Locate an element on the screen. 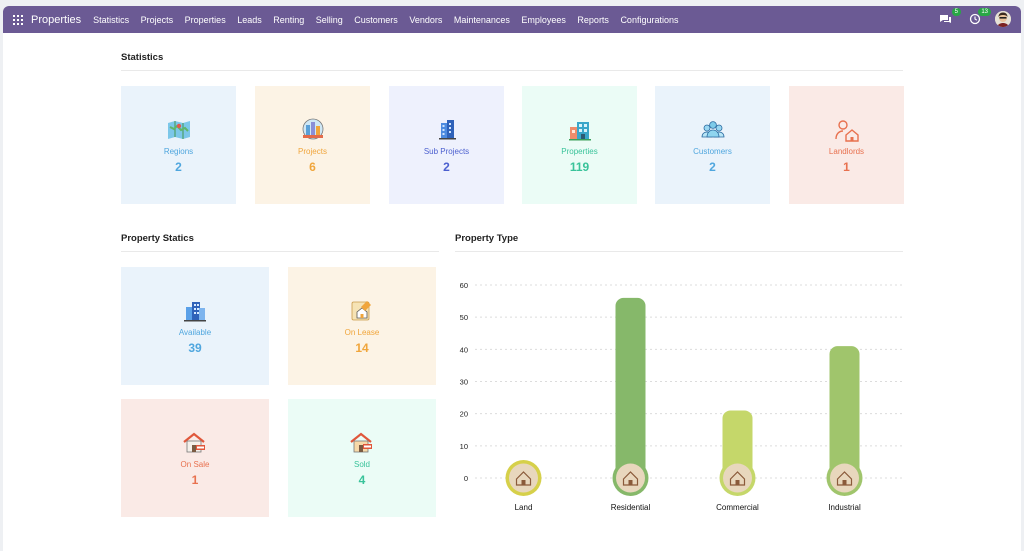 This screenshot has width=1024, height=551. menu-selling: Selling is located at coordinates (329, 20).